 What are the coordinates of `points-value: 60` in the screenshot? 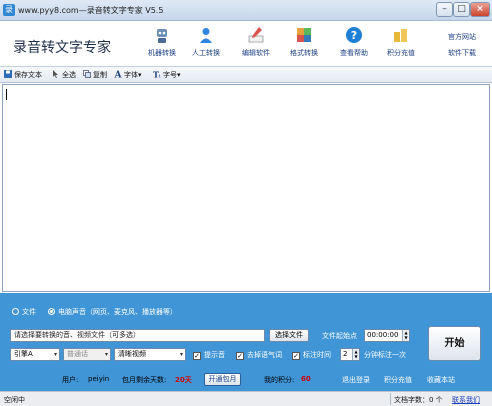 It's located at (306, 379).